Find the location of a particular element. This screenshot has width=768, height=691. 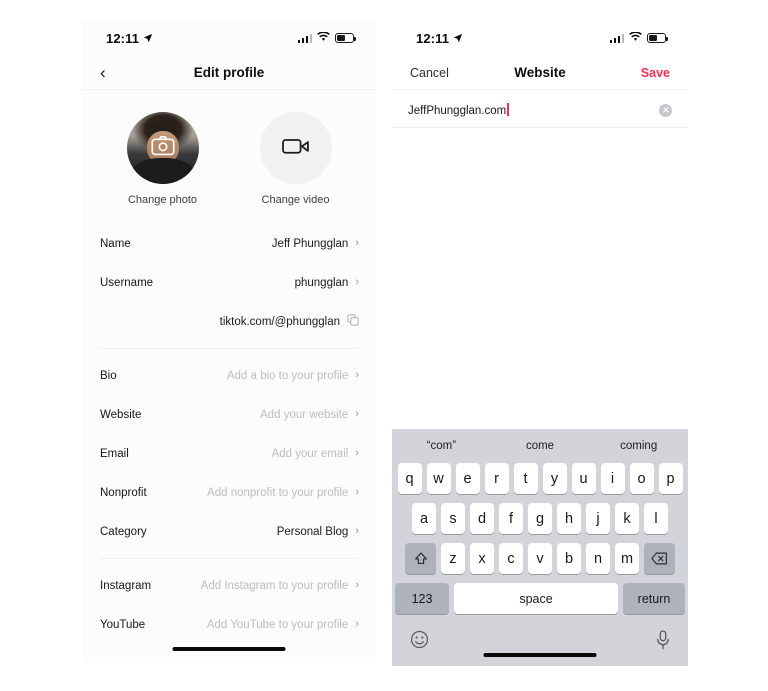

key-l: l is located at coordinates (656, 518).